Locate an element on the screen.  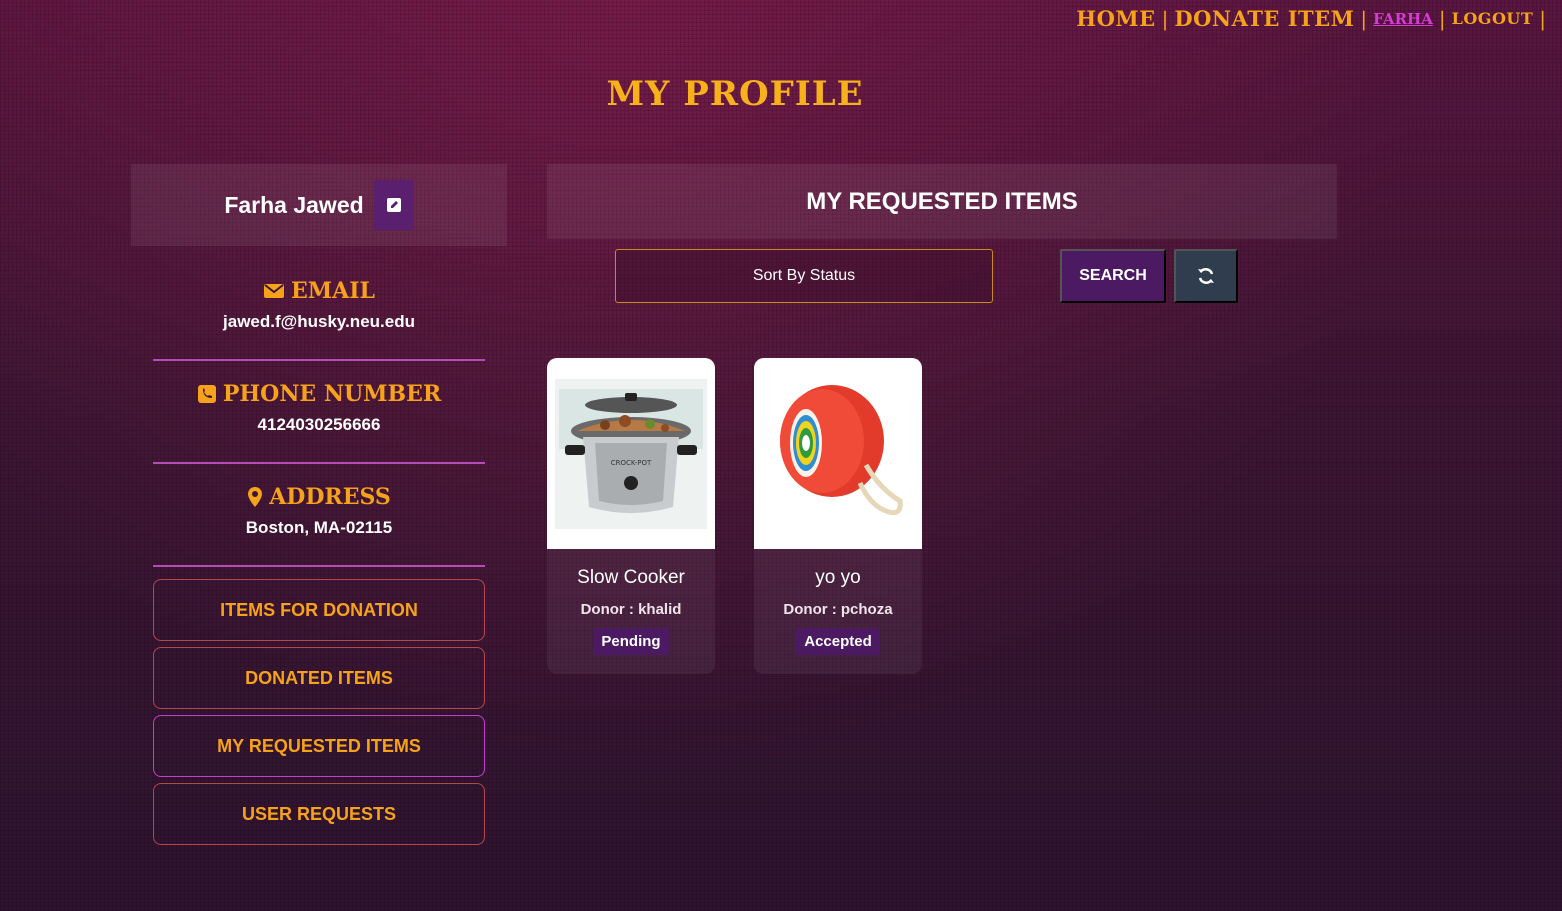
address-value: Boston, MA-02115 is located at coordinates (319, 527).